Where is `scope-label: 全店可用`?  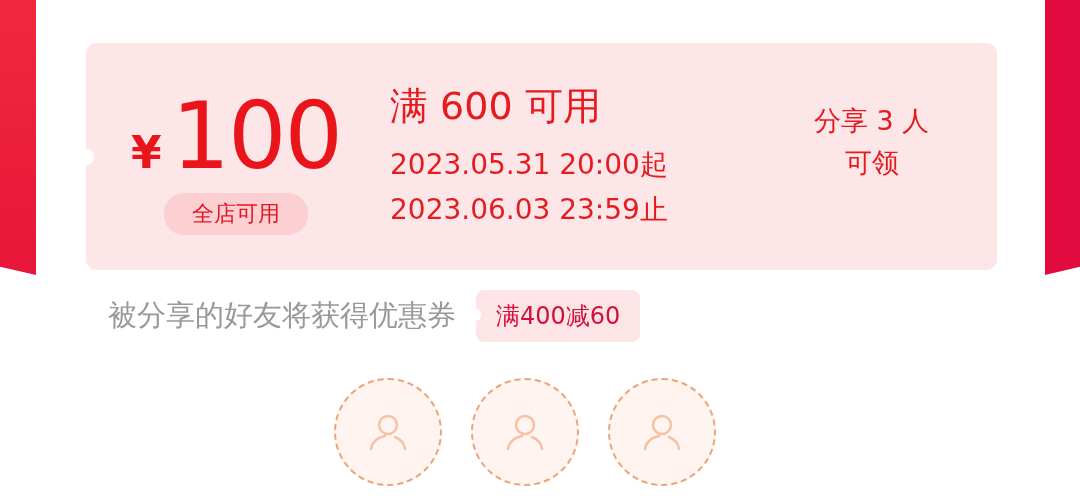
scope-label: 全店可用 is located at coordinates (236, 213).